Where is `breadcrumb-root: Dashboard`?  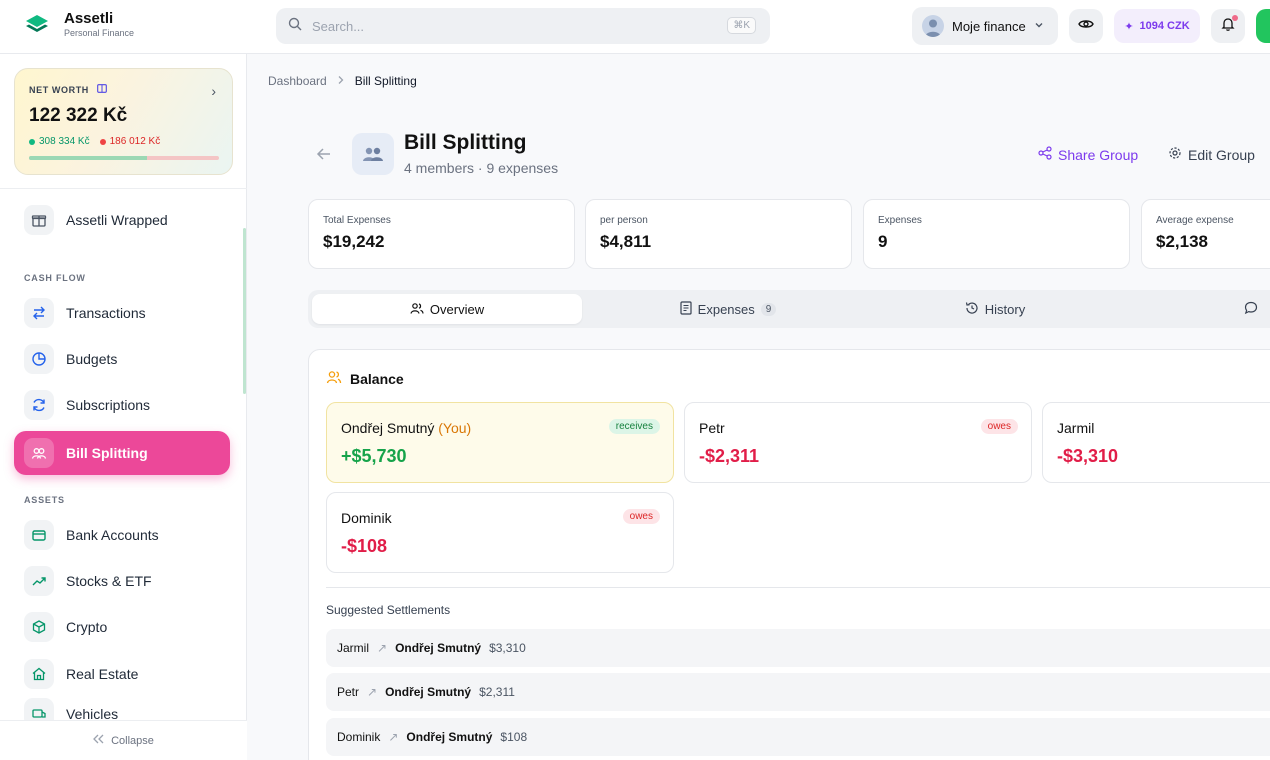
breadcrumb-root: Dashboard is located at coordinates (297, 81).